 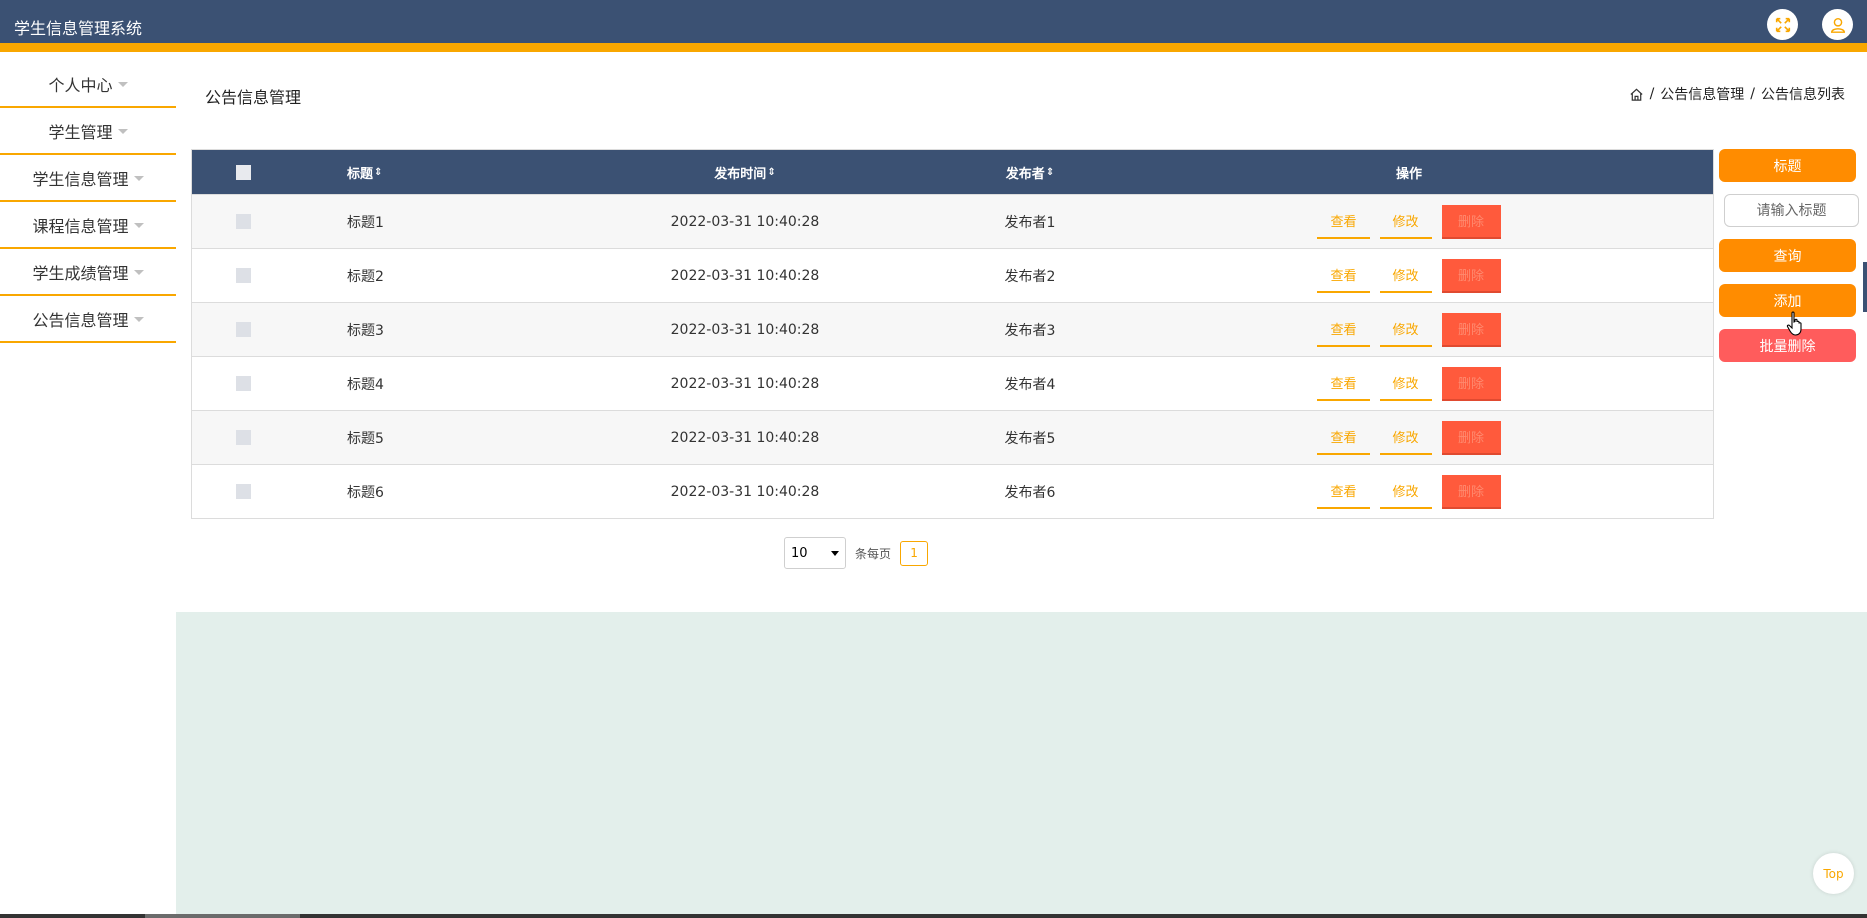 I want to click on sidebar-item-course-info: 课程信息管理, so click(x=88, y=225).